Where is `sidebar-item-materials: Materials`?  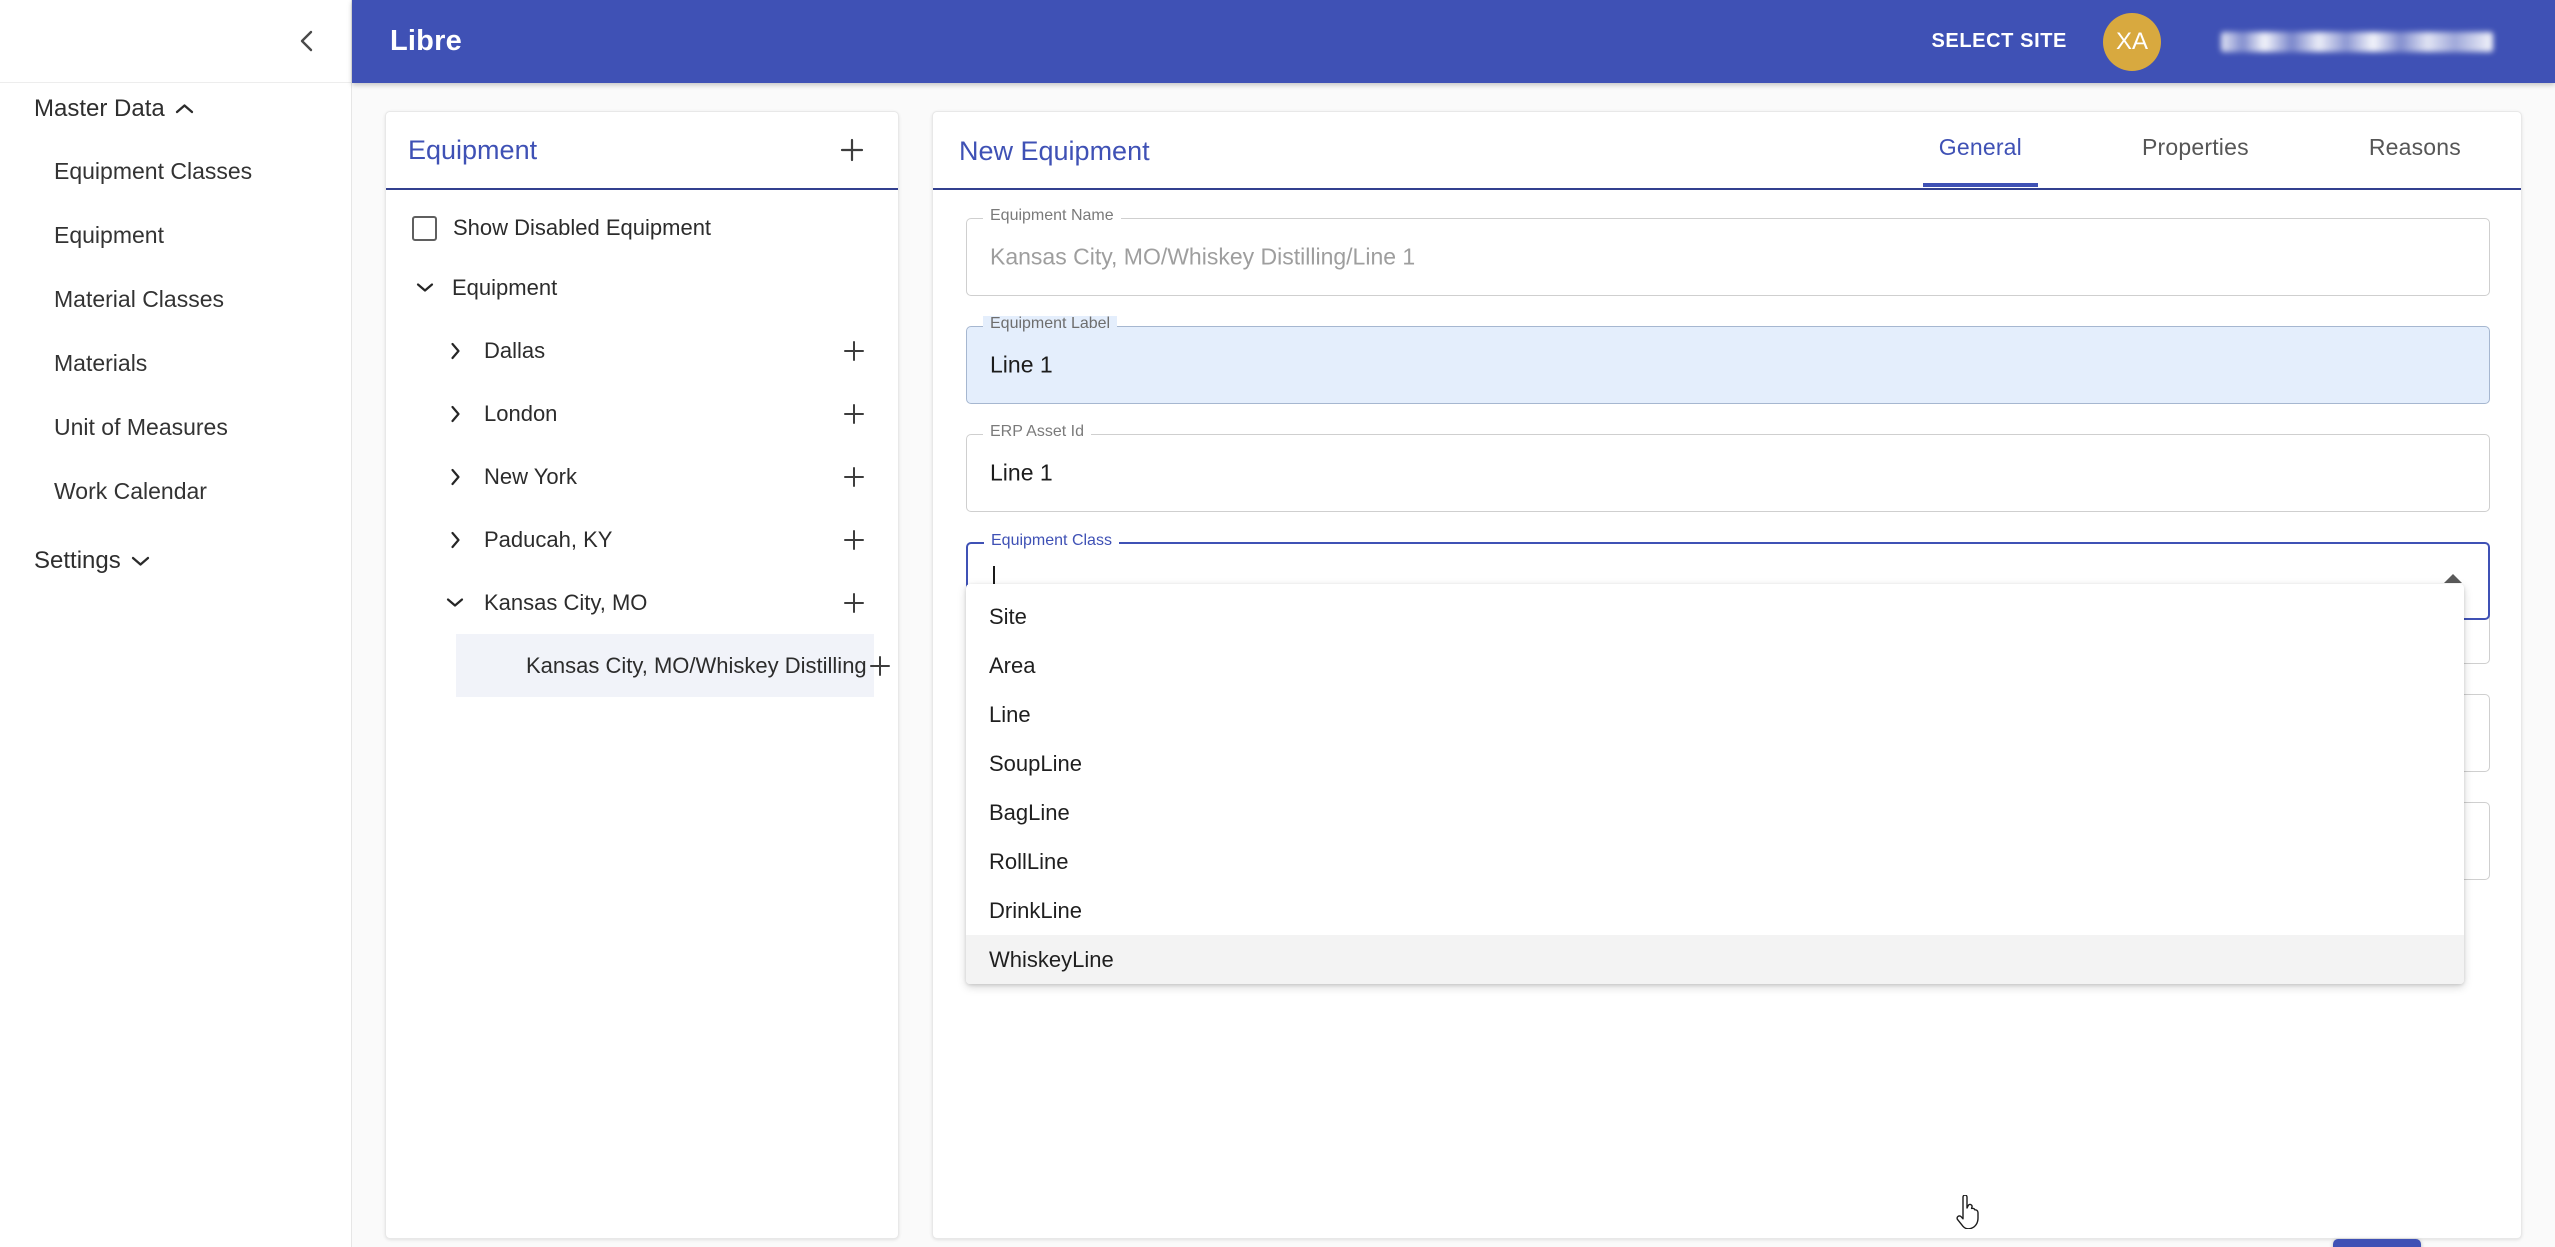 sidebar-item-materials: Materials is located at coordinates (175, 363).